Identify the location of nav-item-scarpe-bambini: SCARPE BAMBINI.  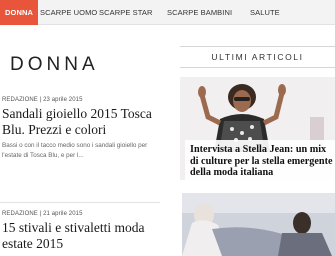
(199, 12).